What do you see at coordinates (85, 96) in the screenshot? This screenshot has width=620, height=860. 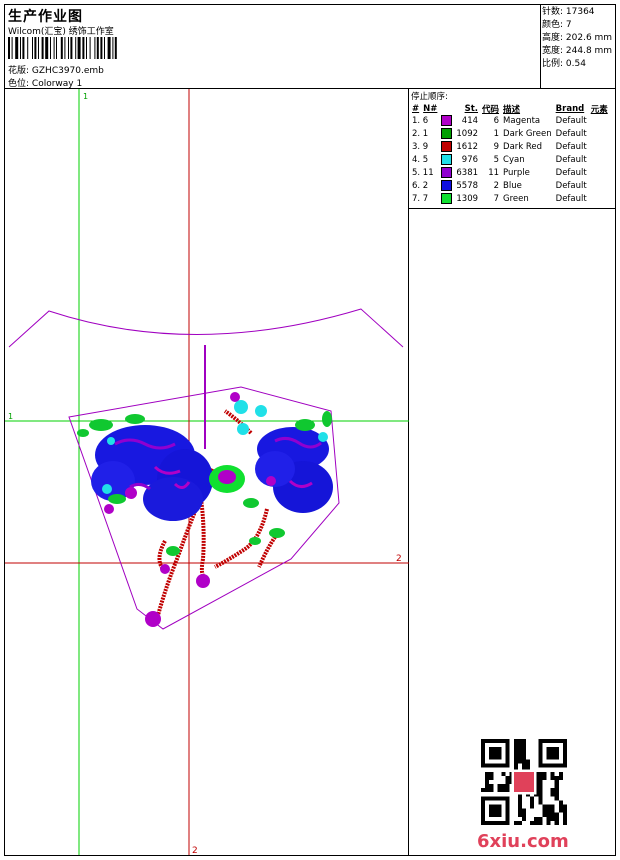 I see `guide-v1-label: 1` at bounding box center [85, 96].